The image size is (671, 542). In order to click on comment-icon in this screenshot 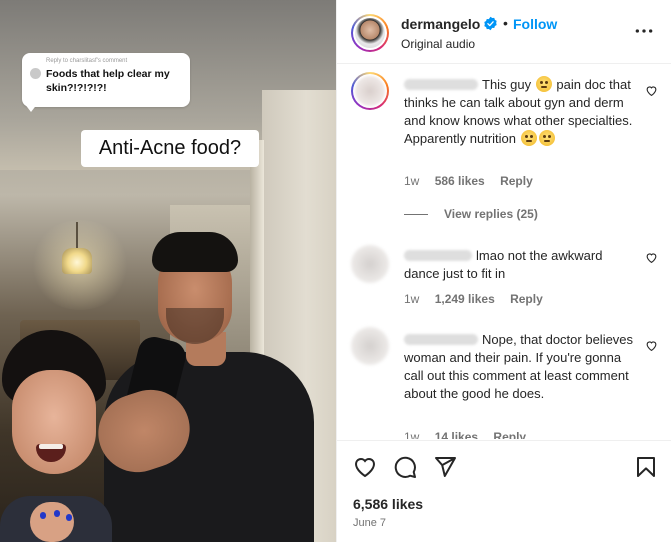, I will do `click(405, 467)`.